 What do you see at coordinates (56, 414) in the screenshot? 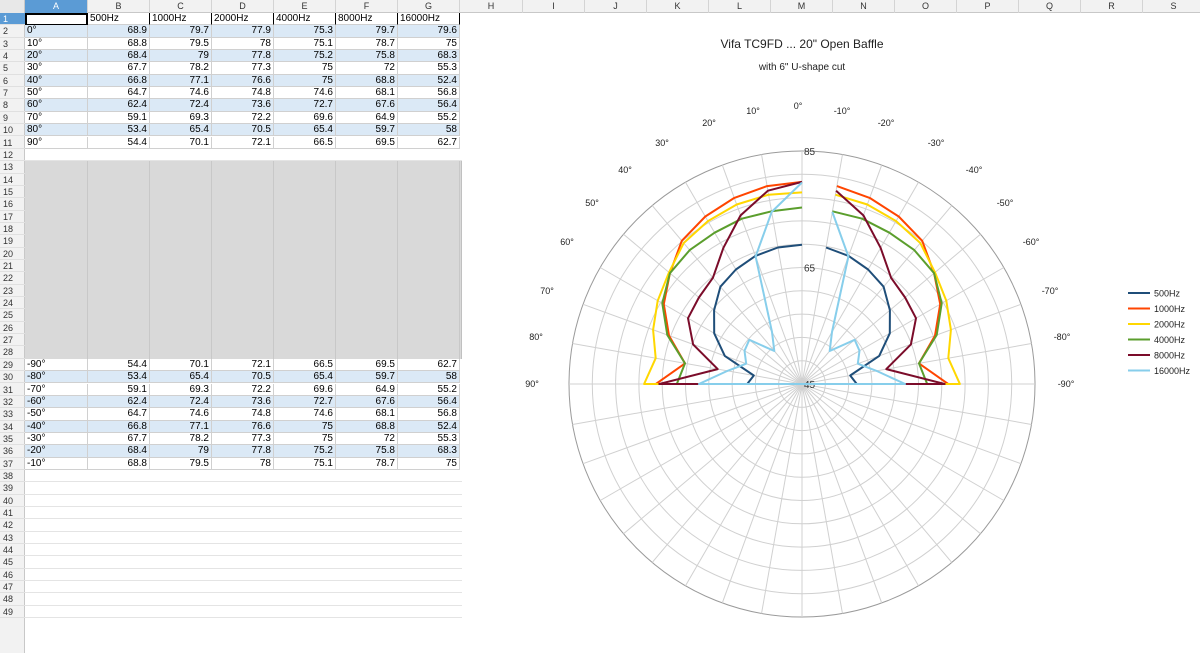
I see `table-cell: -50°` at bounding box center [56, 414].